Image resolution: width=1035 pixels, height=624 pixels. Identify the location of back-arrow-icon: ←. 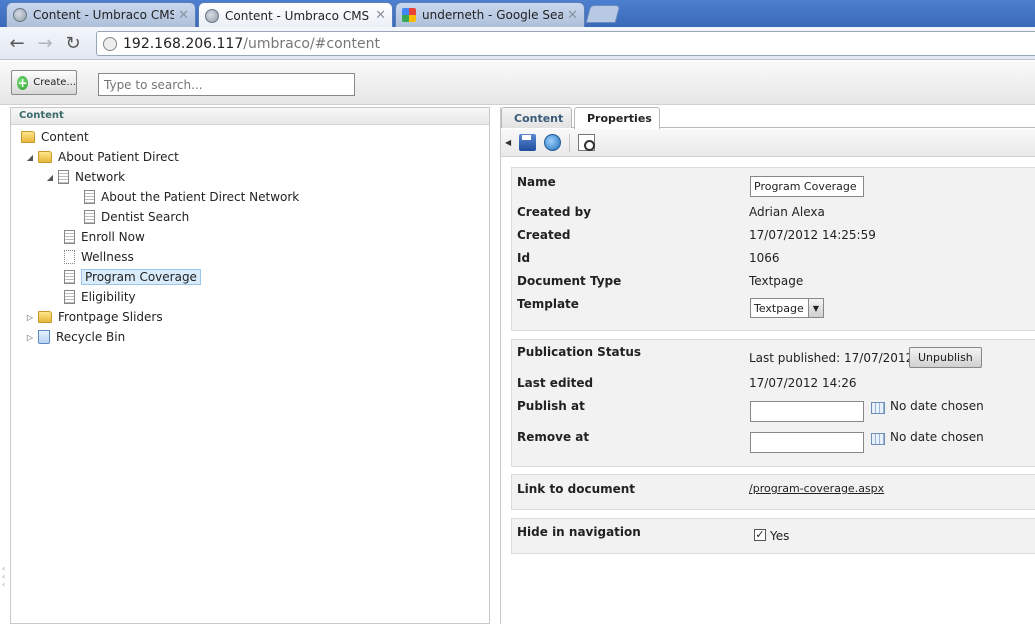
(17, 43).